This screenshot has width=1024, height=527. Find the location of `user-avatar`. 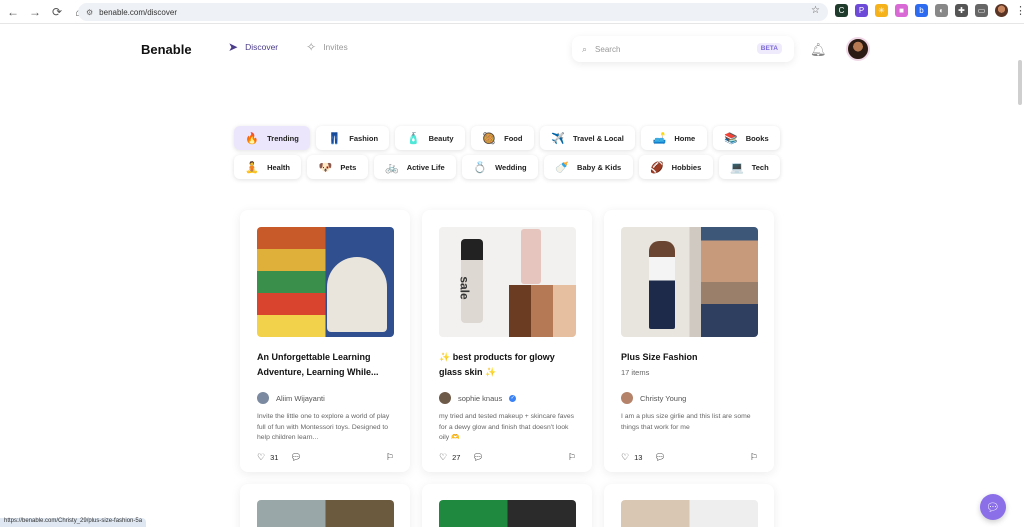

user-avatar is located at coordinates (858, 49).